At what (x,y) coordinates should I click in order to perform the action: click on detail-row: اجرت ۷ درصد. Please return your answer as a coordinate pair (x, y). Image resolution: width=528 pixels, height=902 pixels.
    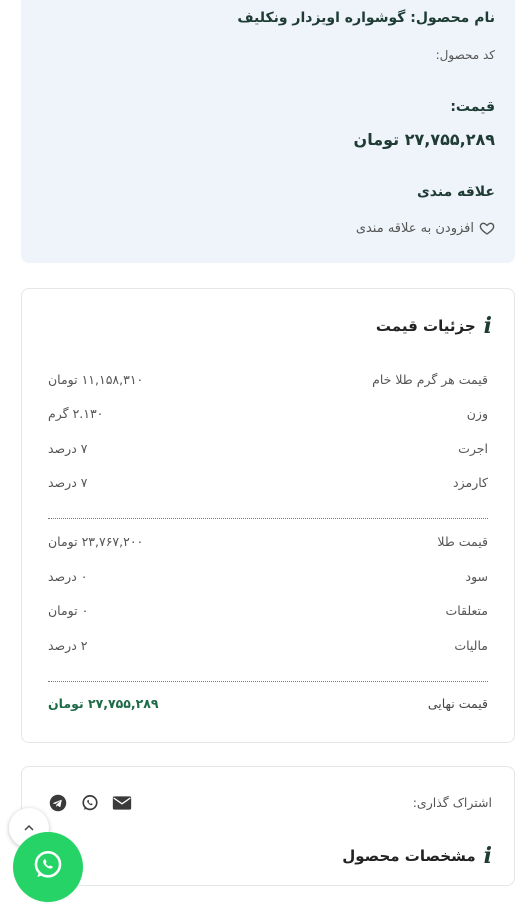
    Looking at the image, I should click on (268, 448).